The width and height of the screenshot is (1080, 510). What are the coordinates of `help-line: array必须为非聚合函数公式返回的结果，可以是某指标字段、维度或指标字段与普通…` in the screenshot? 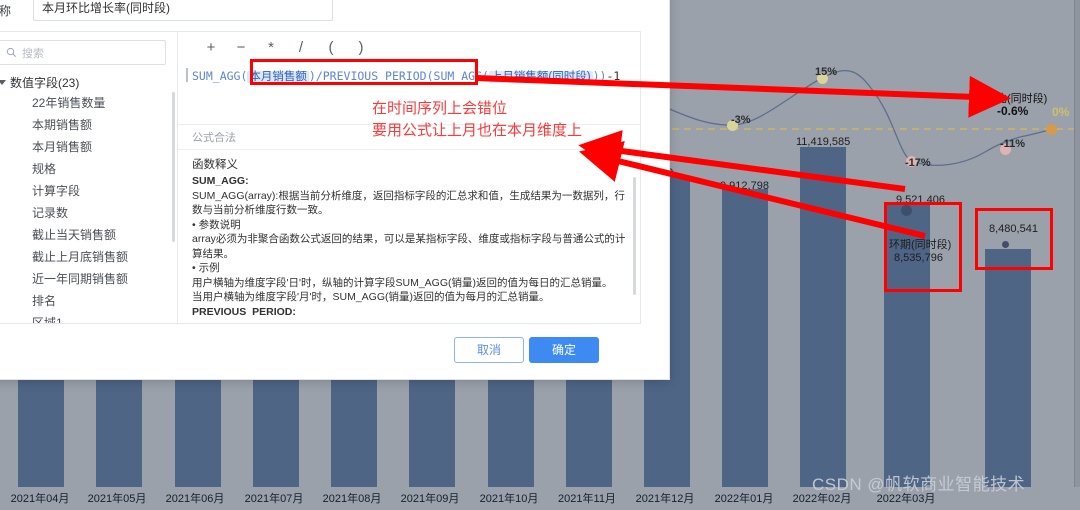 It's located at (409, 246).